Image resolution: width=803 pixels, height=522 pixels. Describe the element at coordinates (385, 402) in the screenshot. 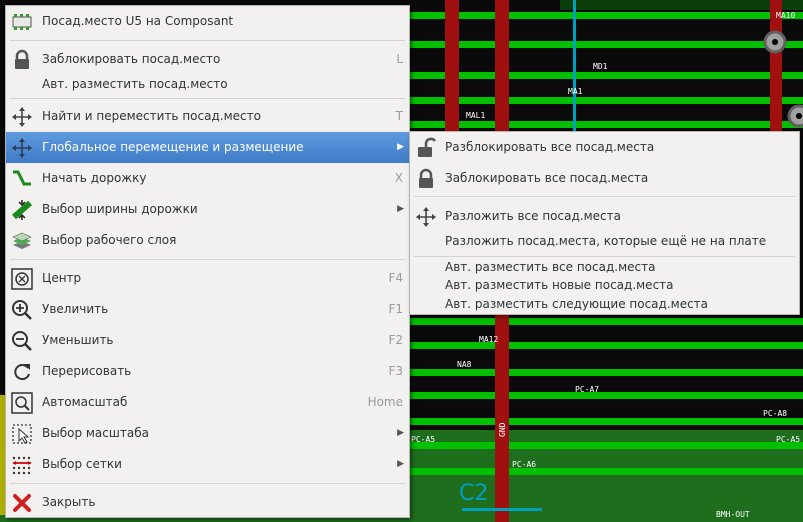

I see `shortcut-label: Home` at that location.